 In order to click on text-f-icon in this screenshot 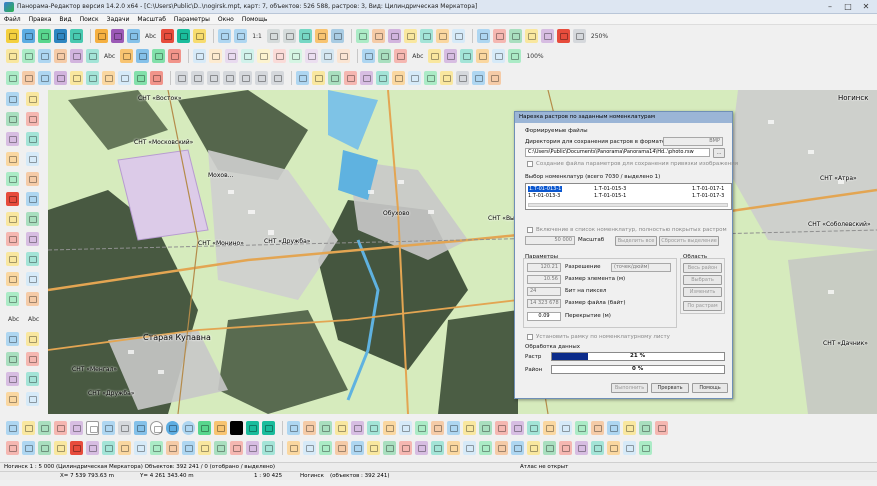, I will do `click(373, 448)`.